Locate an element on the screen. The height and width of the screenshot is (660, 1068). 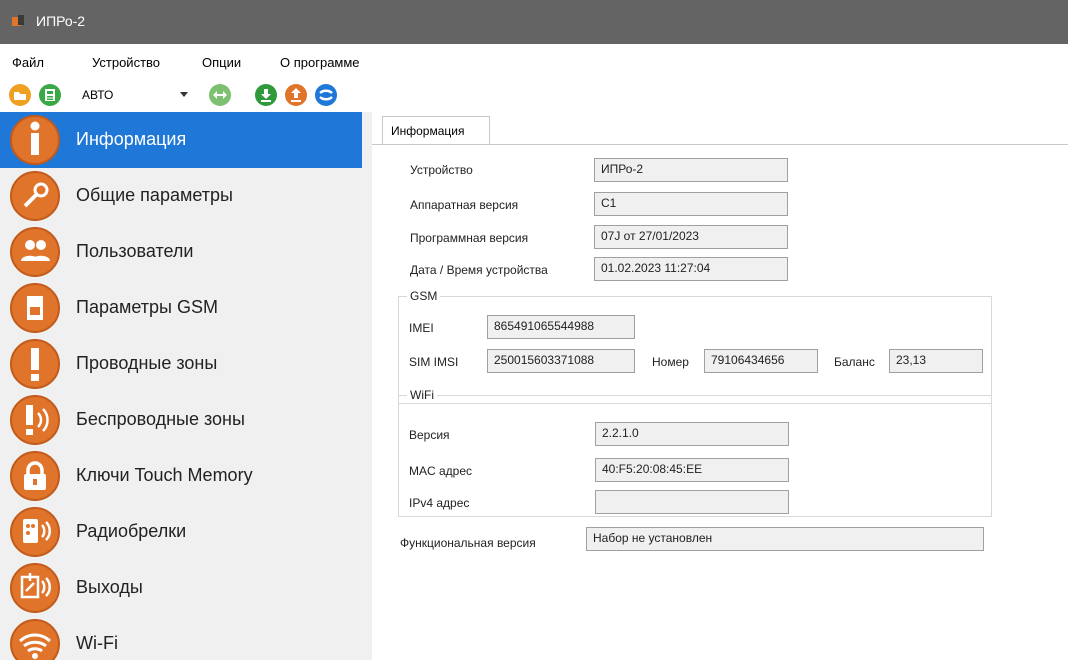
download-icon is located at coordinates (266, 95).